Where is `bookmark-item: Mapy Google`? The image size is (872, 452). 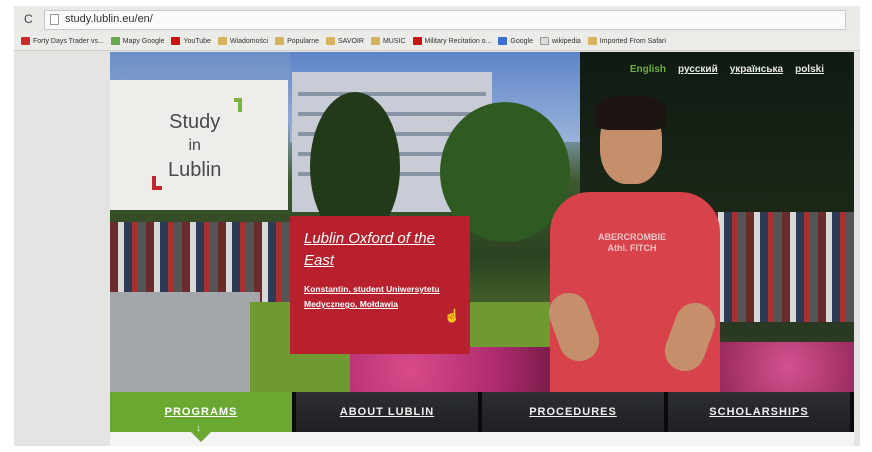 bookmark-item: Mapy Google is located at coordinates (137, 41).